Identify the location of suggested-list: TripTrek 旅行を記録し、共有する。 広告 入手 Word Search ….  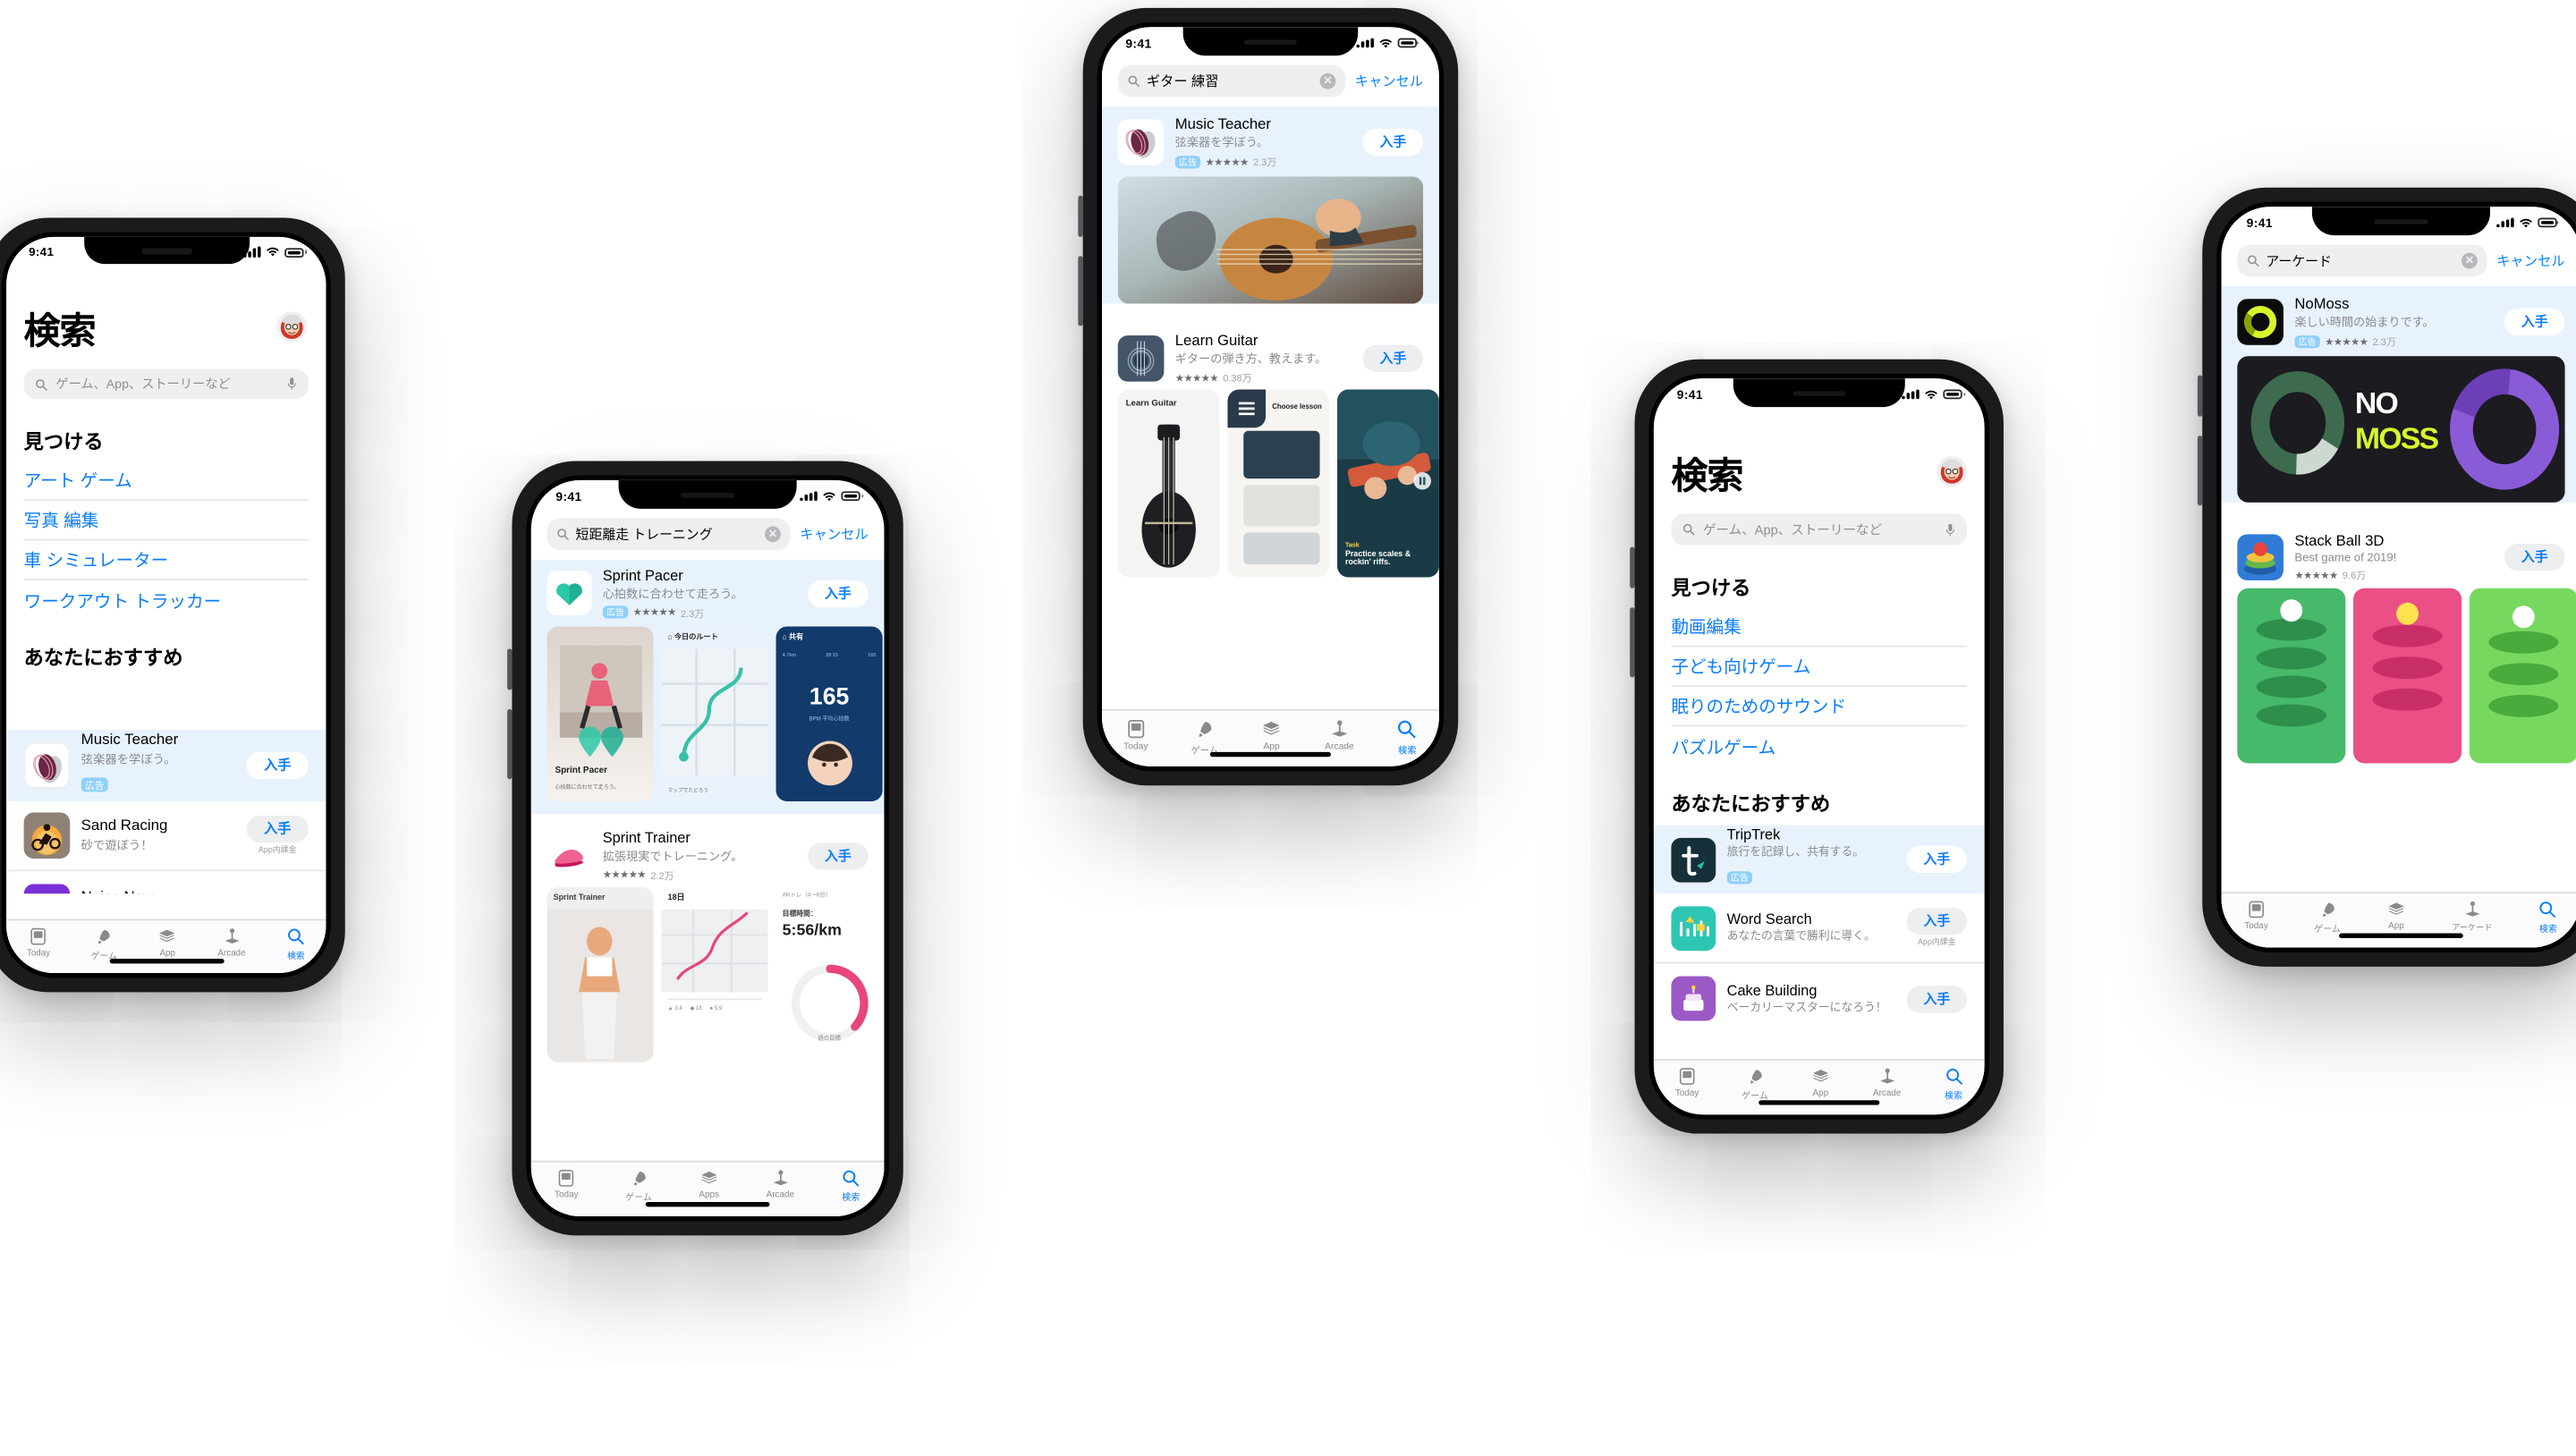
(1819, 942).